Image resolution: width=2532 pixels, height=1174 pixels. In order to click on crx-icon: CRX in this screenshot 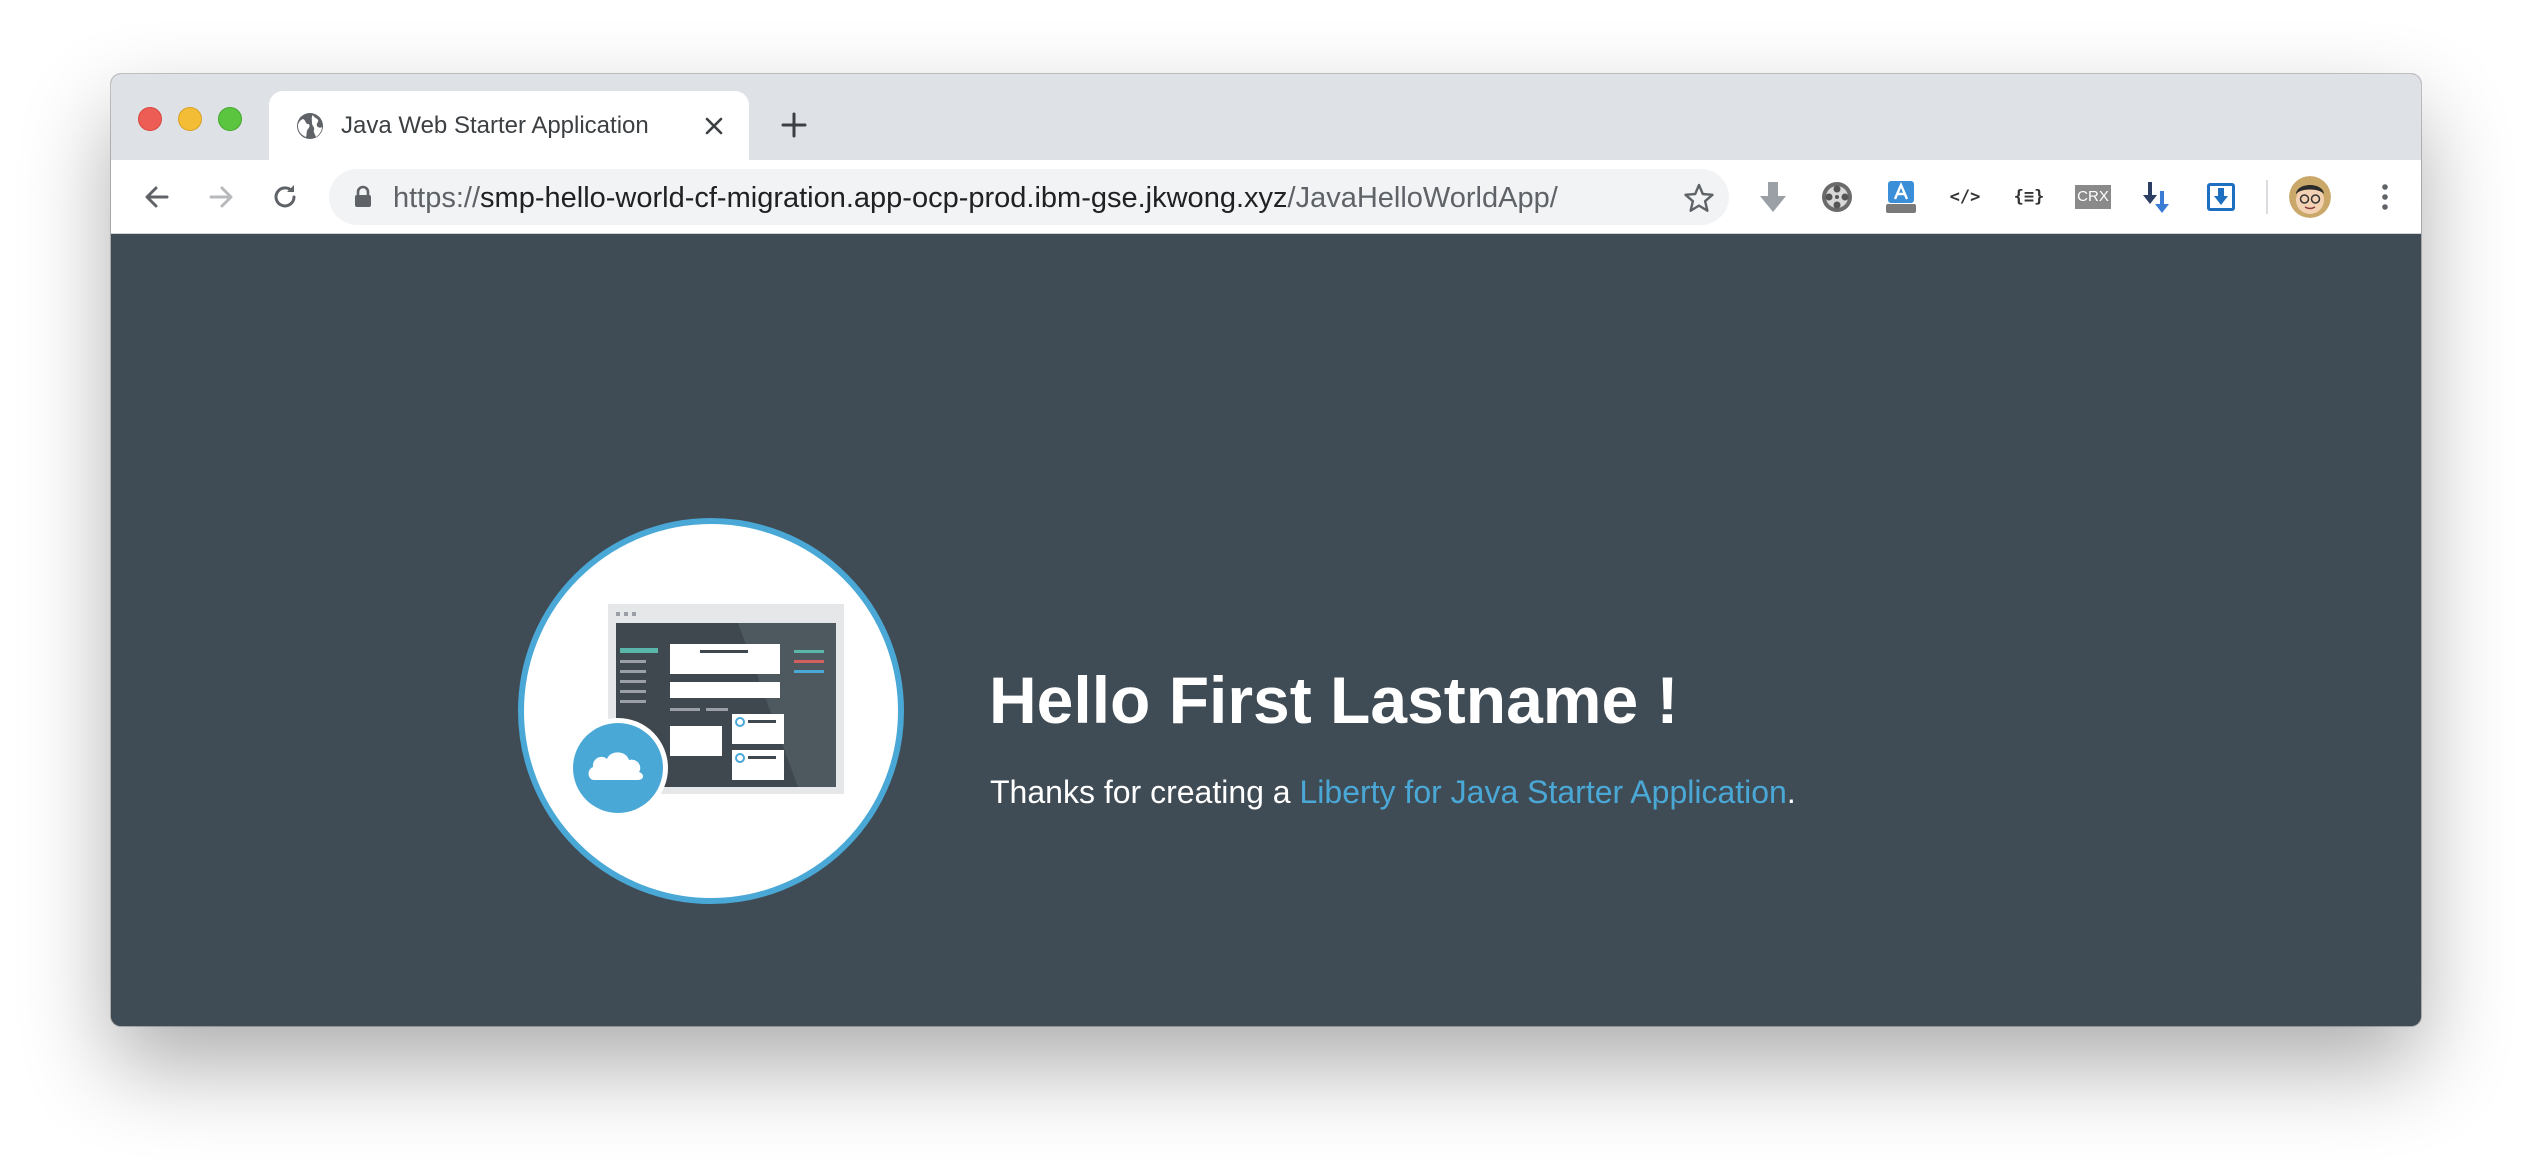, I will do `click(2093, 197)`.